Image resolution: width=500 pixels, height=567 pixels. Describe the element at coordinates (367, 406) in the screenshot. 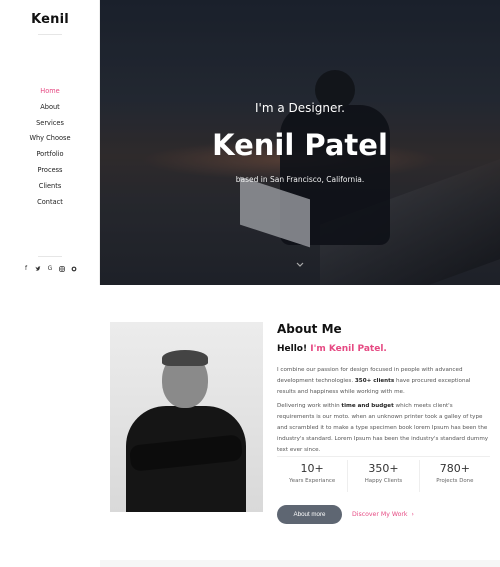

I see `p2-text-bold: time and budget` at that location.